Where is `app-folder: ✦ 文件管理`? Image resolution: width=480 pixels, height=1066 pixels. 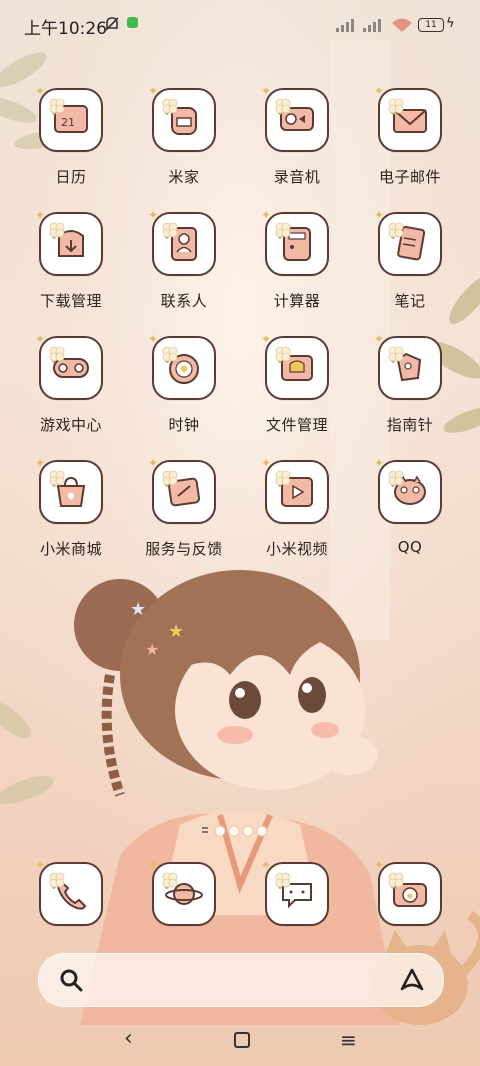
app-folder: ✦ 文件管理 is located at coordinates (297, 383).